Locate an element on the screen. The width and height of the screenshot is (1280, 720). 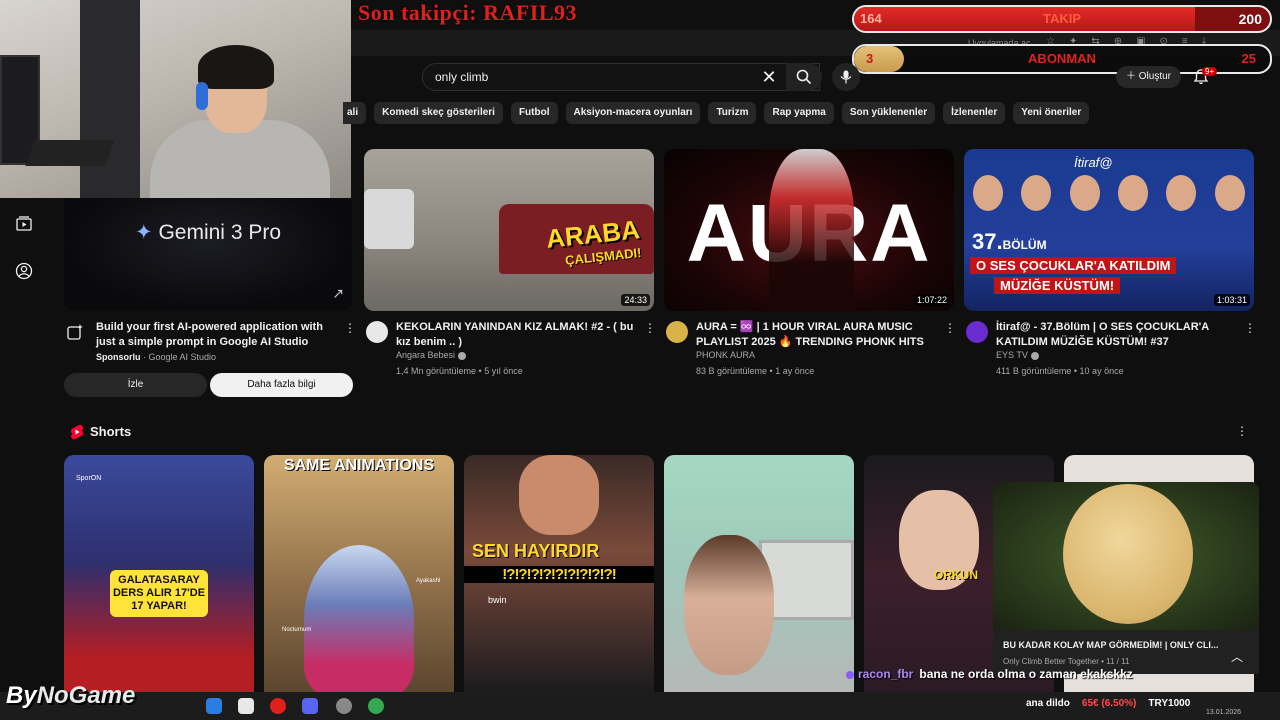
ad-advertiser: Google AI Studio is located at coordinates (182, 357).